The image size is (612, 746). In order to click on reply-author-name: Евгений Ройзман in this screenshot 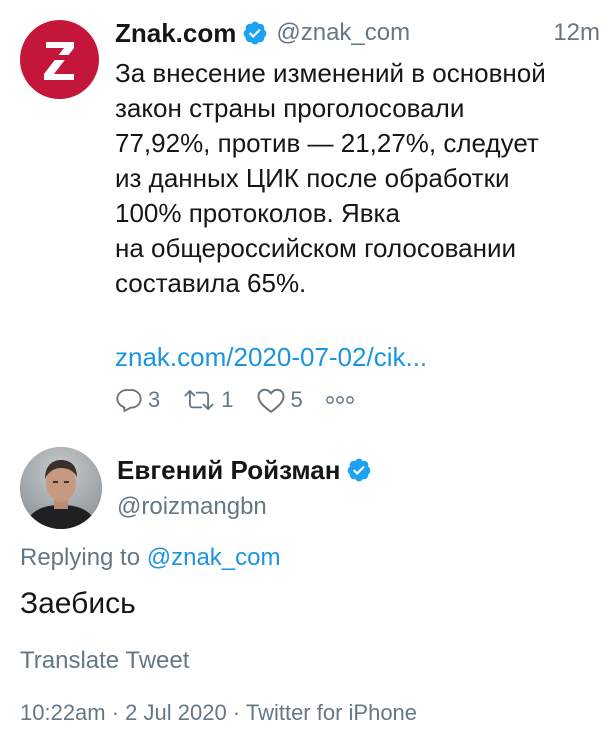, I will do `click(228, 470)`.